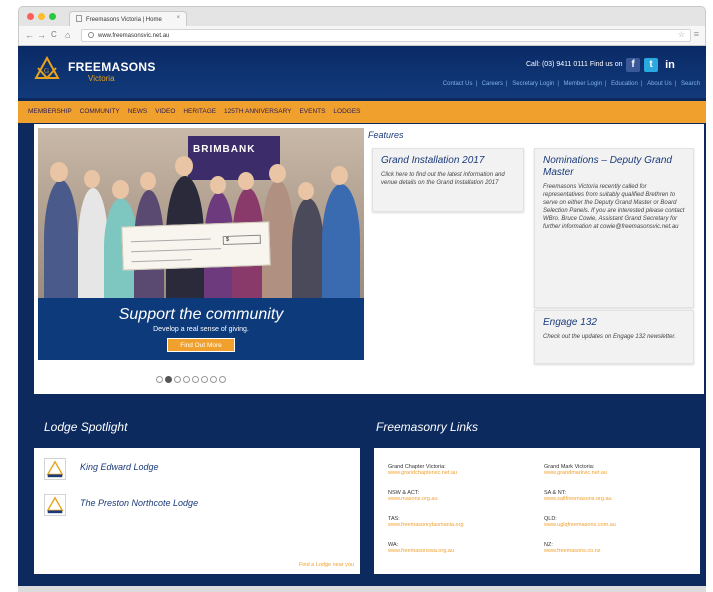 The width and height of the screenshot is (713, 592). I want to click on svg-text: G, so click(46, 71).